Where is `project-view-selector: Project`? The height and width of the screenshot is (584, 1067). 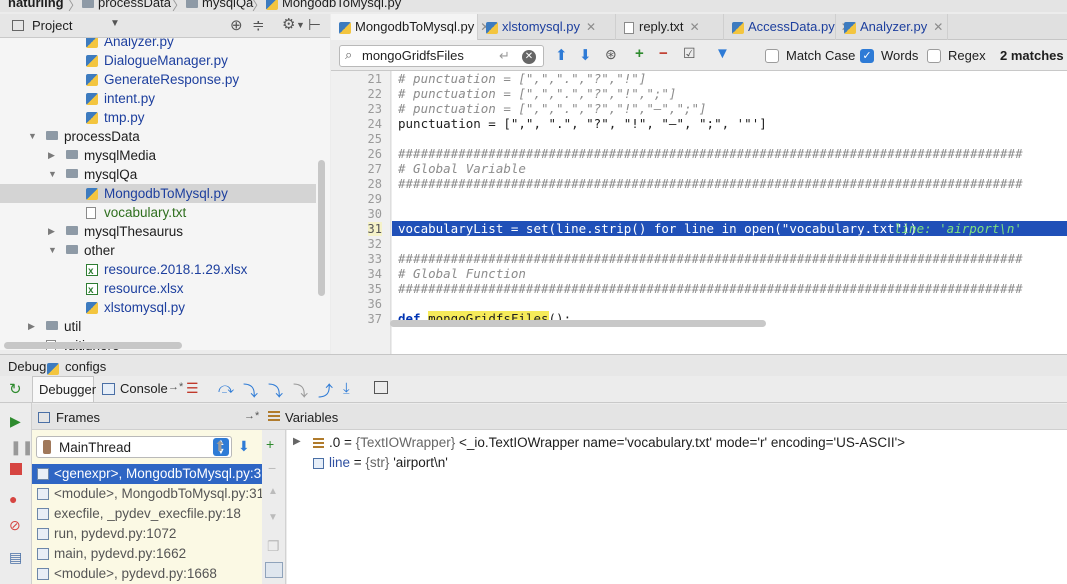
project-view-selector: Project is located at coordinates (52, 25).